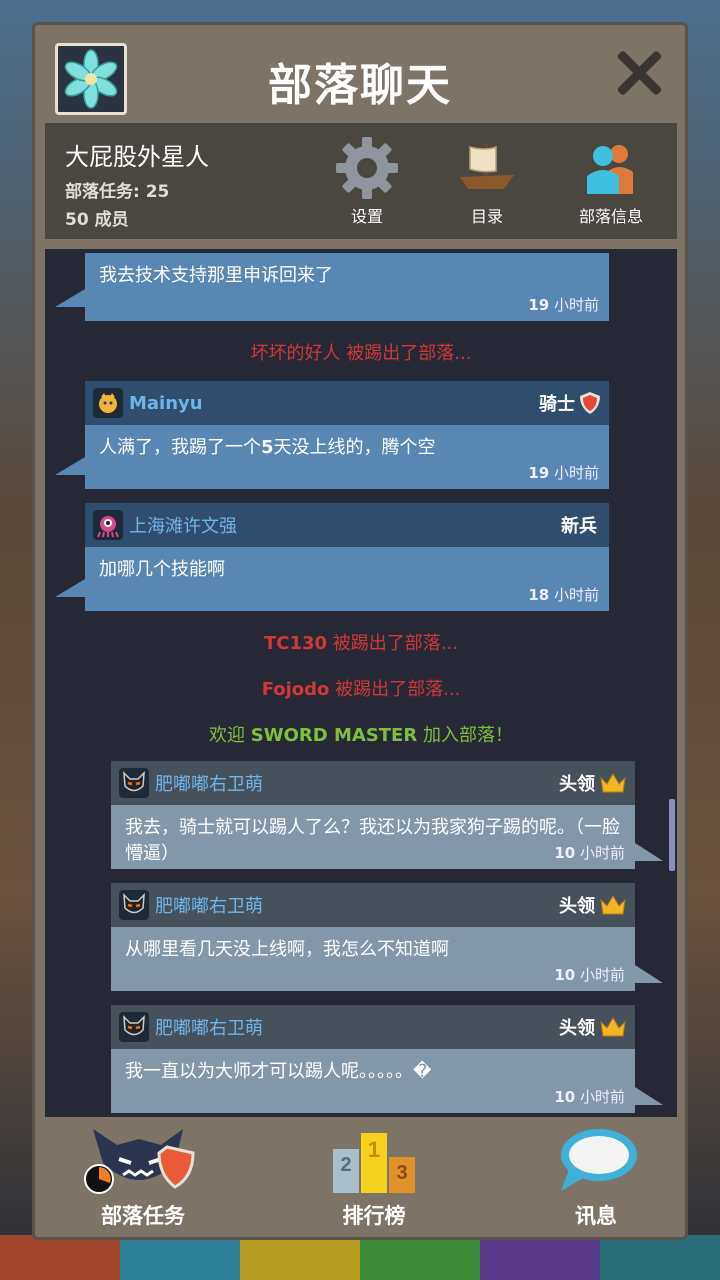 The height and width of the screenshot is (1280, 720). Describe the element at coordinates (387, 937) in the screenshot. I see `chat-message-own: 肥嘟嘟右卫萌 头领 从哪里看几天没上线啊，我怎么不知道啊 10 小时前` at that location.